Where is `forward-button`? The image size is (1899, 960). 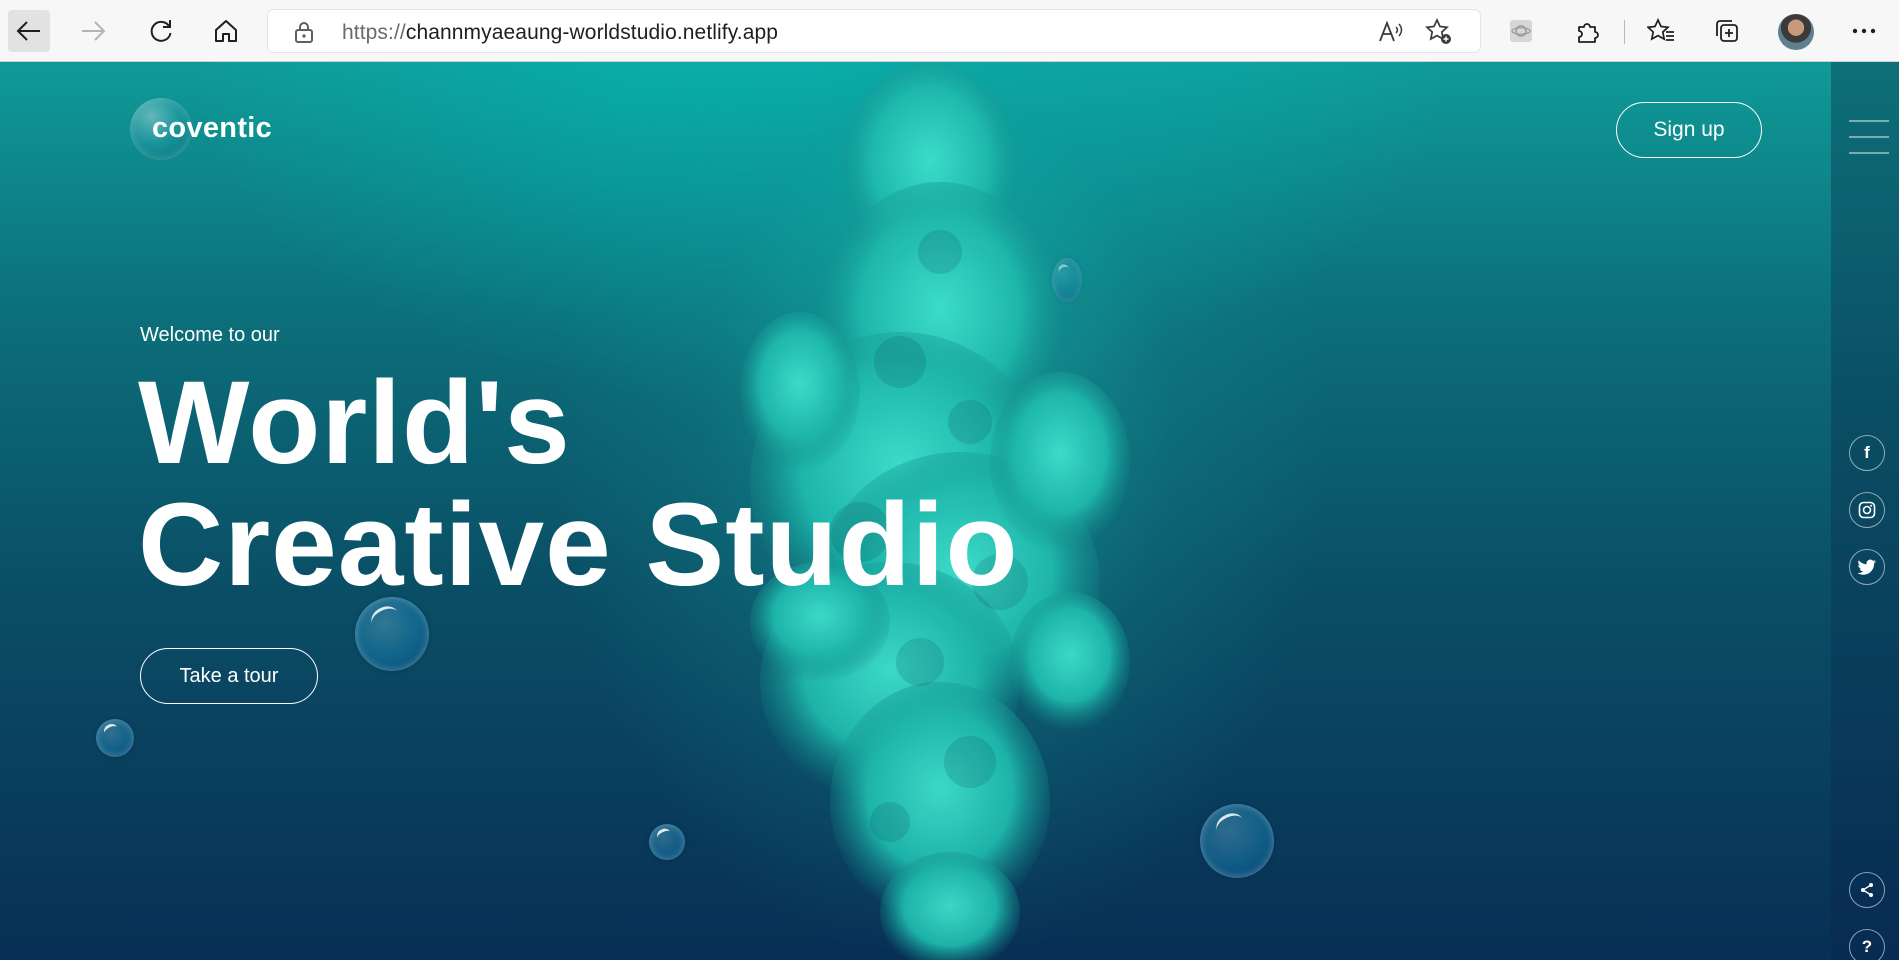
forward-button is located at coordinates (93, 31).